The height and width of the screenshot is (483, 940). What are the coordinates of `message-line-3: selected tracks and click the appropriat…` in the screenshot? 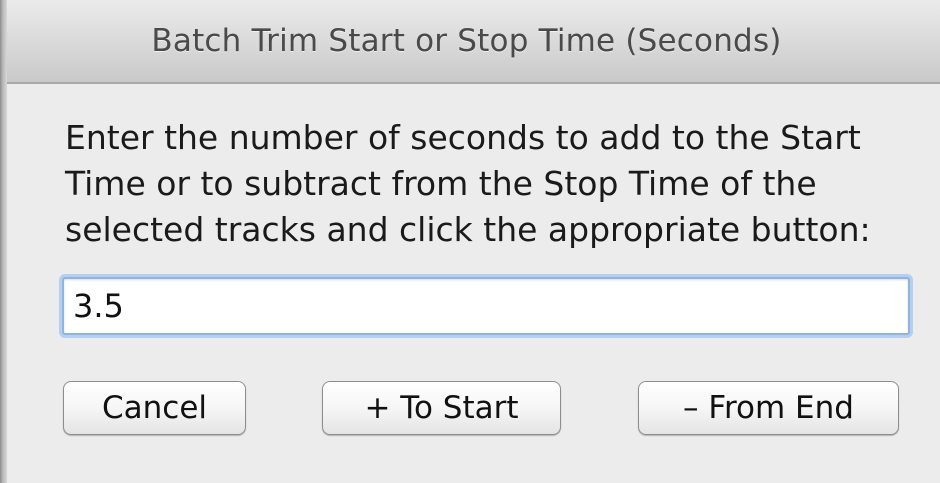 It's located at (468, 229).